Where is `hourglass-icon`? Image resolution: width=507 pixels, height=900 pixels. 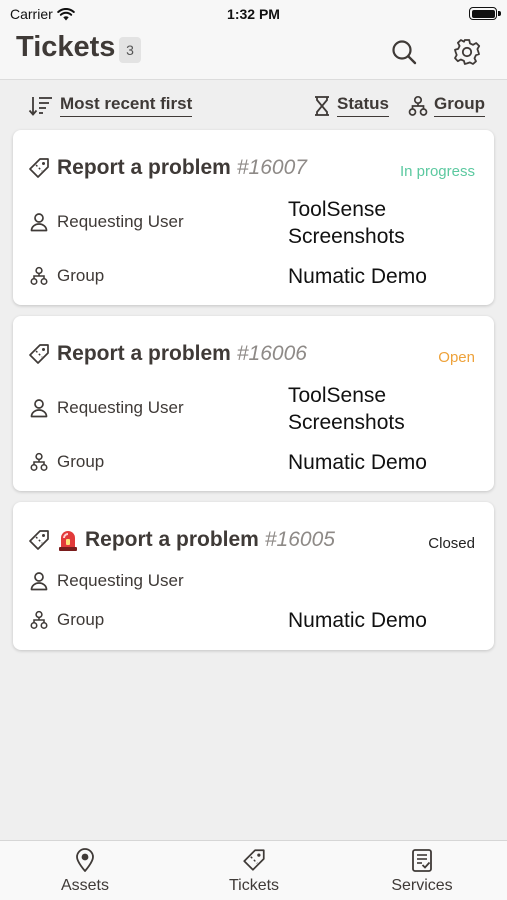 hourglass-icon is located at coordinates (322, 106).